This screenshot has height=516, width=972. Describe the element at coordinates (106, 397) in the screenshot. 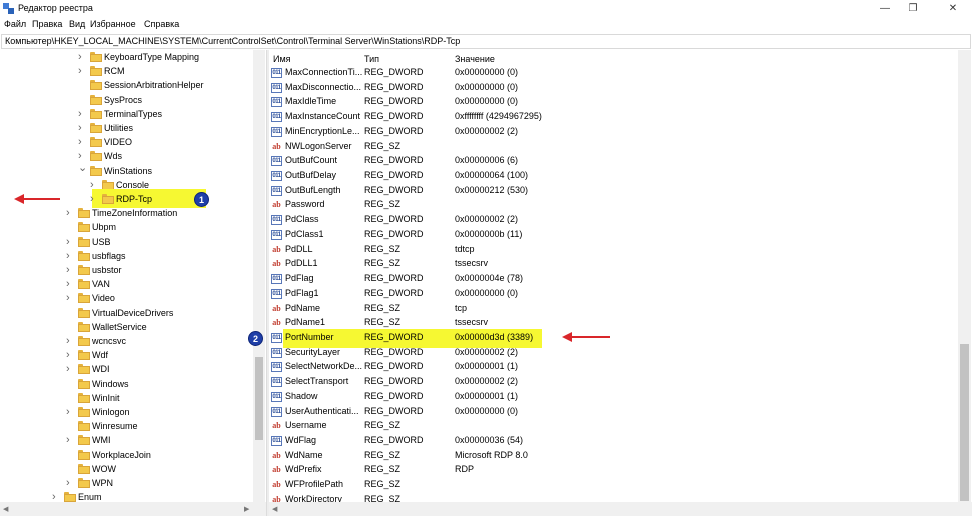

I see `tree-item-label: WinInit` at that location.